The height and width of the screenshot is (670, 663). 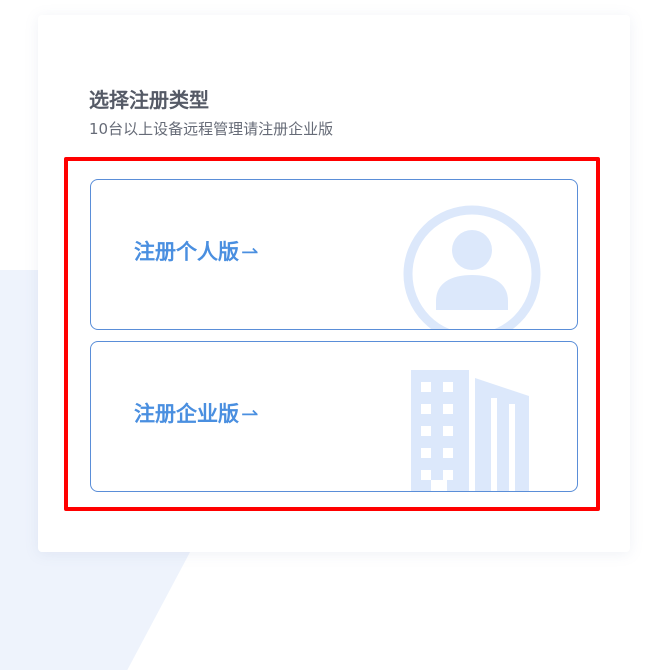 What do you see at coordinates (186, 414) in the screenshot?
I see `register-enterprise-text: 注册企业版` at bounding box center [186, 414].